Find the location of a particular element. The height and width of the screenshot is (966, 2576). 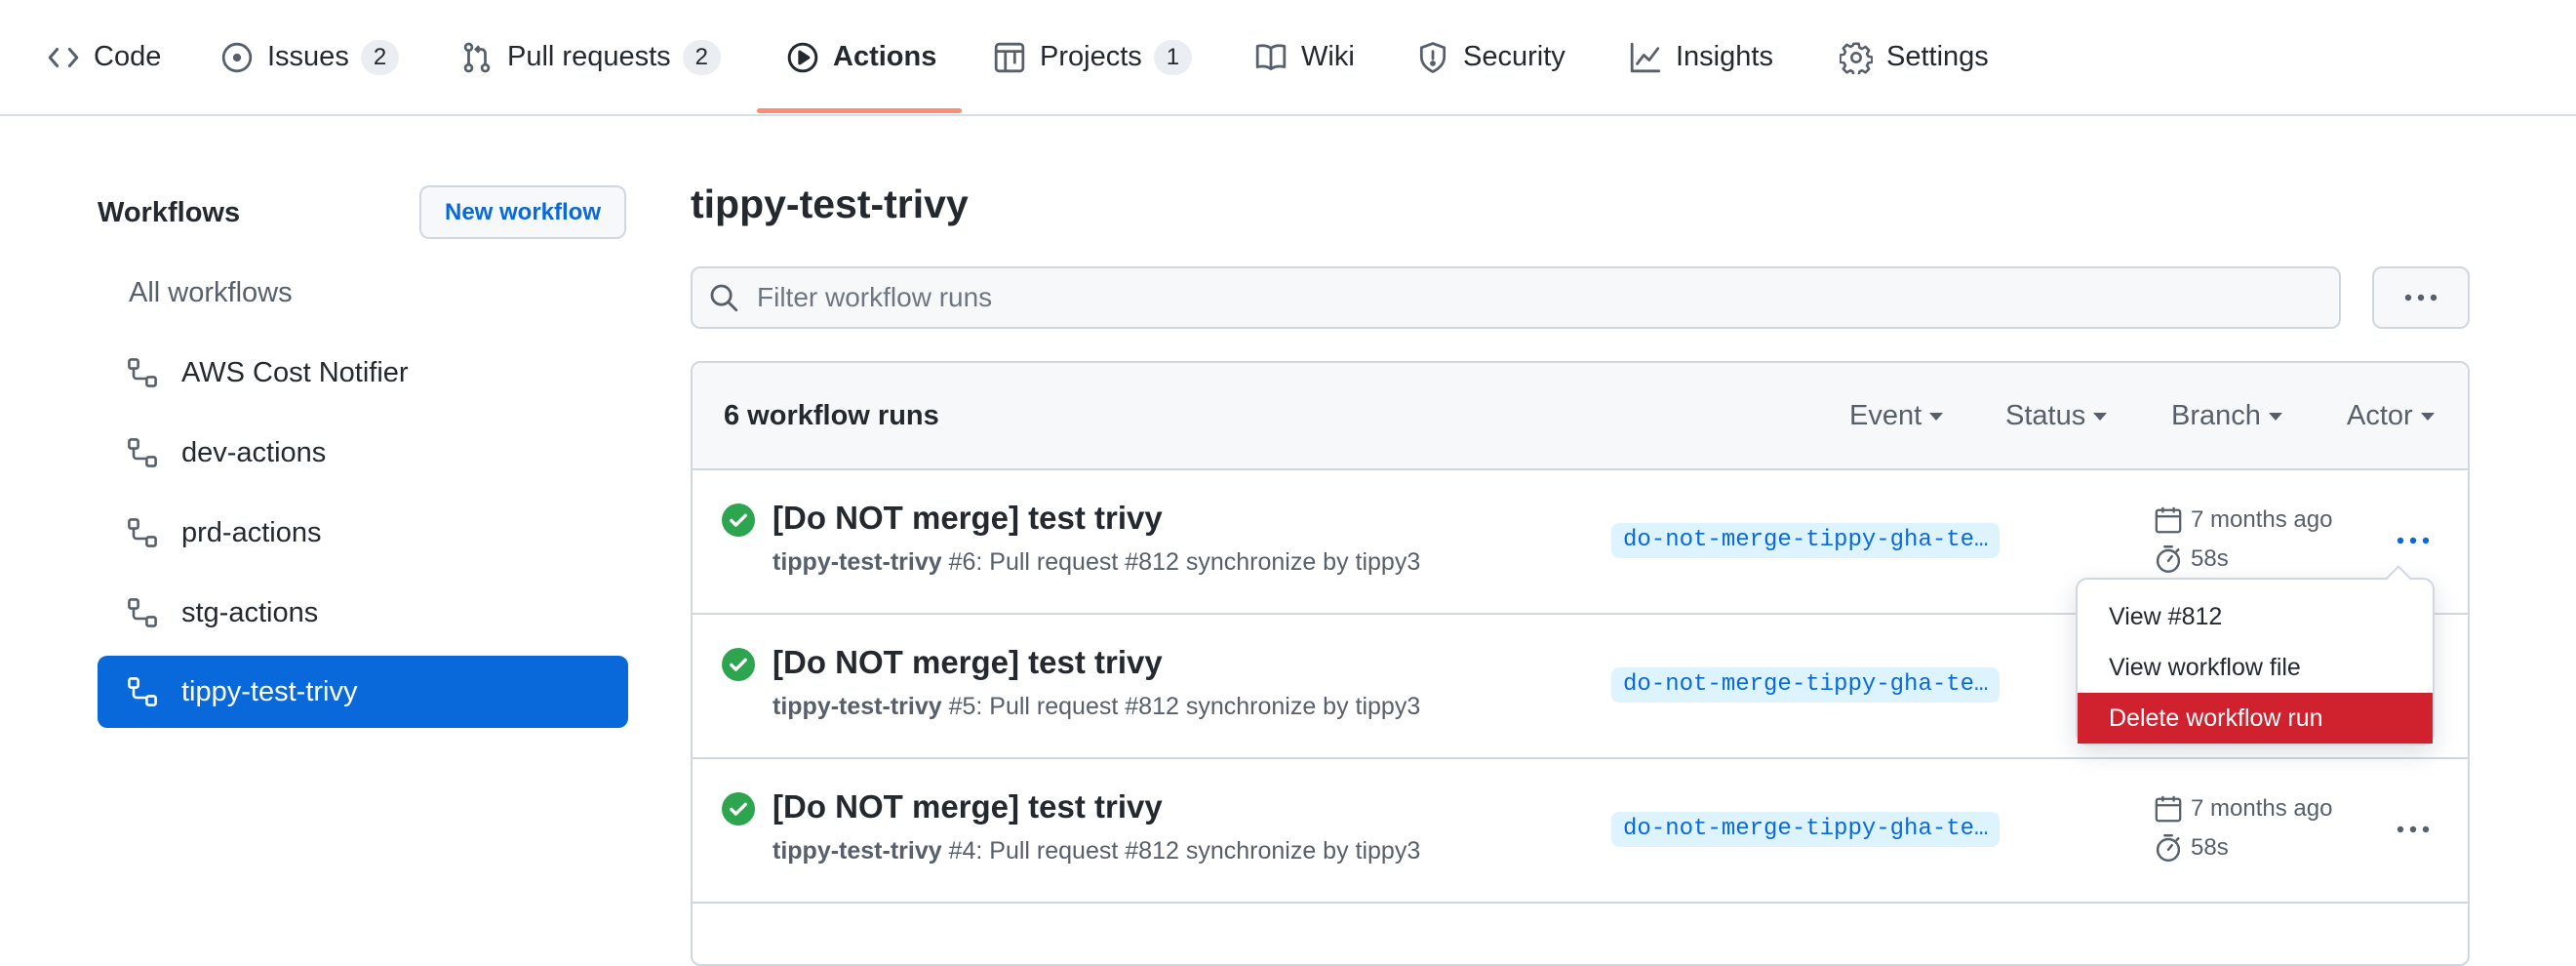

code-icon is located at coordinates (64, 57).